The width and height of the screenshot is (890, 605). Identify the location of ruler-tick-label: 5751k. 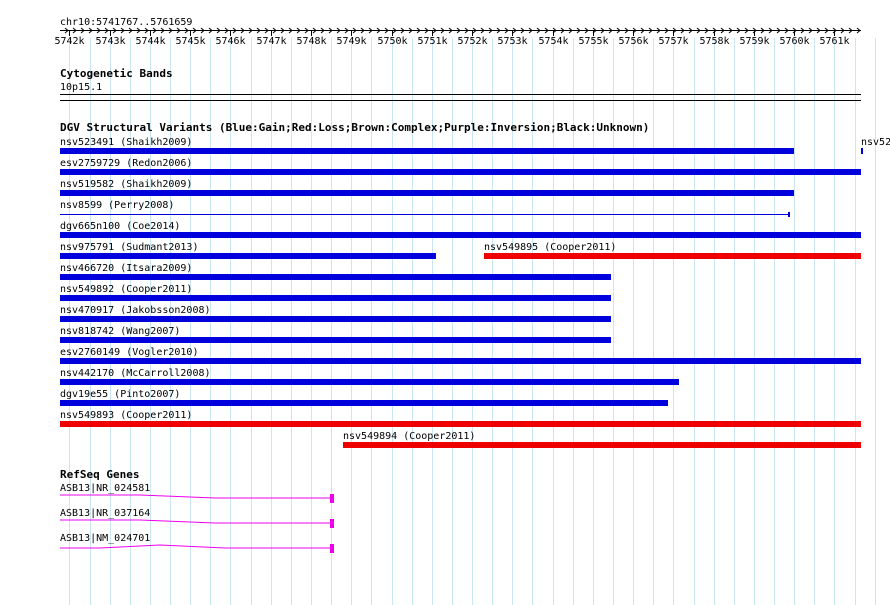
(432, 41).